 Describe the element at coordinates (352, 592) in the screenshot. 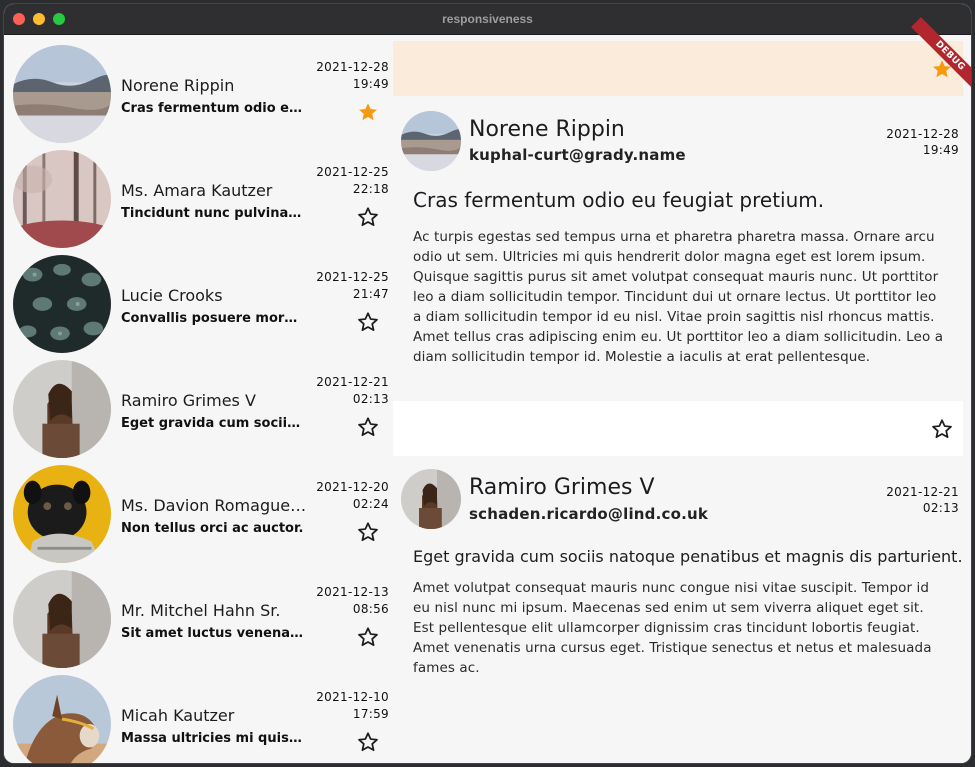

I see `email-date: 2021-12-13` at that location.